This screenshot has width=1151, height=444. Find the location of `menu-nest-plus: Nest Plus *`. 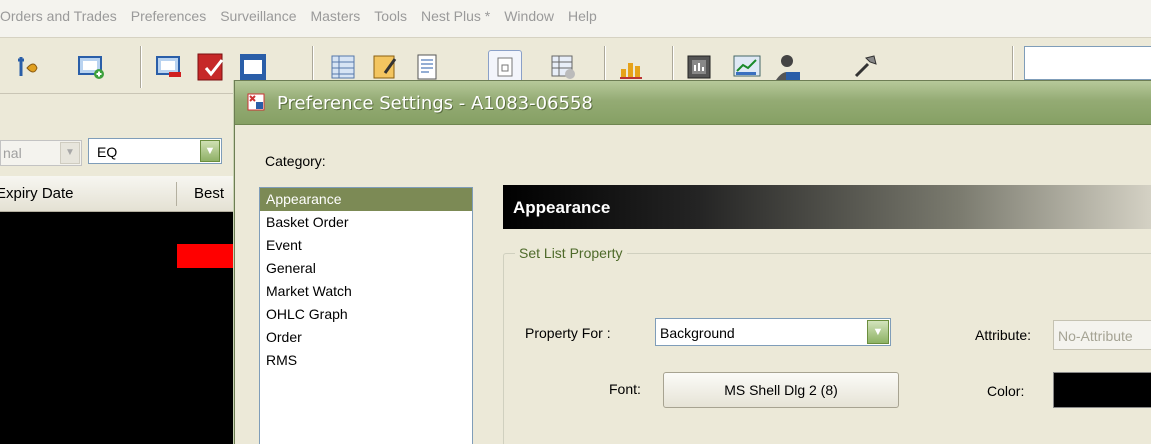

menu-nest-plus: Nest Plus * is located at coordinates (455, 16).